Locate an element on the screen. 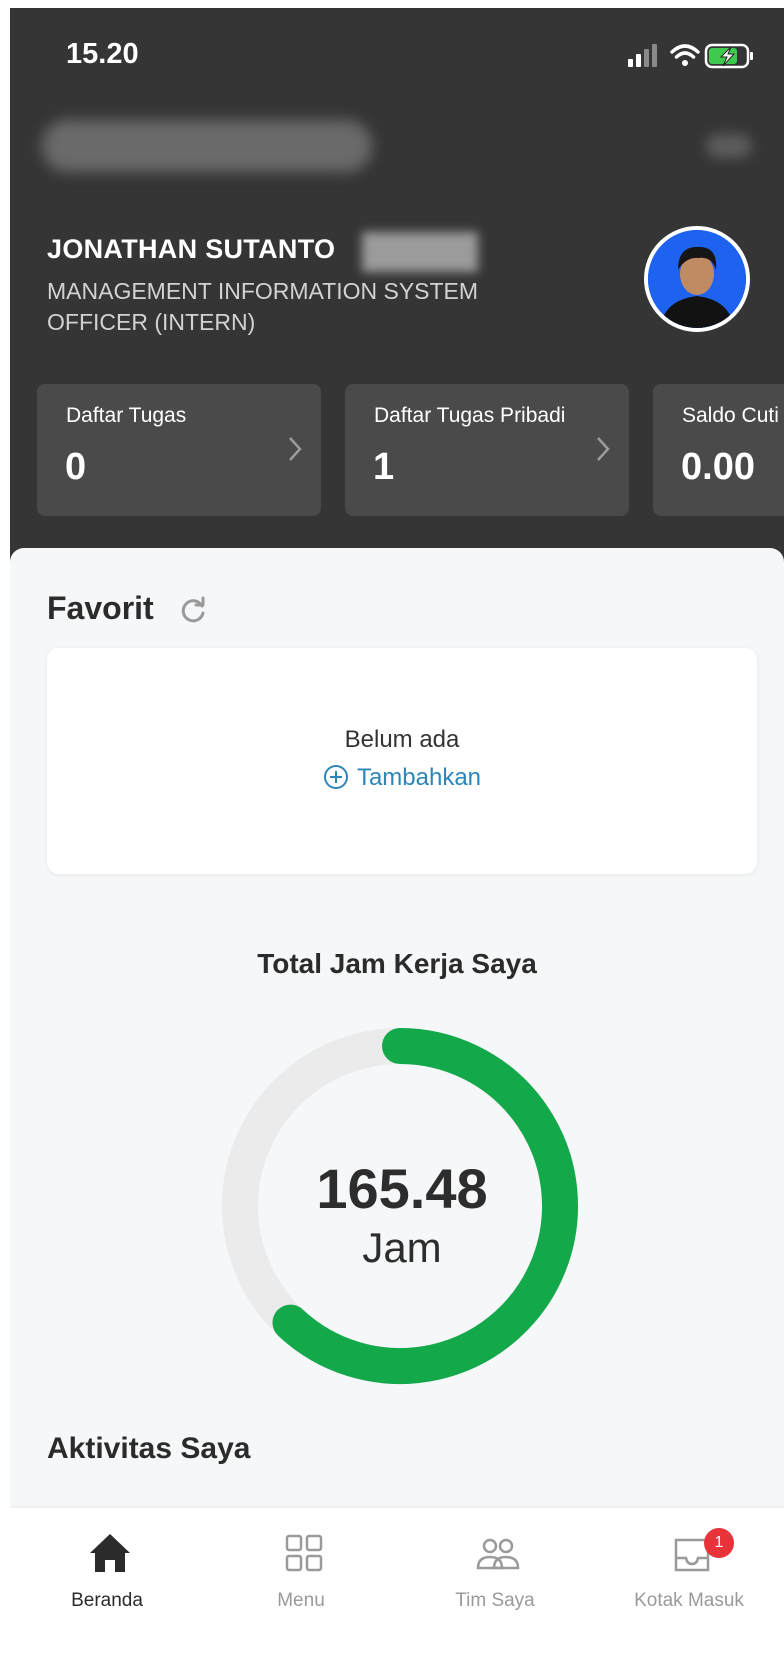 This screenshot has width=784, height=1668. stat-value: 1 is located at coordinates (384, 467).